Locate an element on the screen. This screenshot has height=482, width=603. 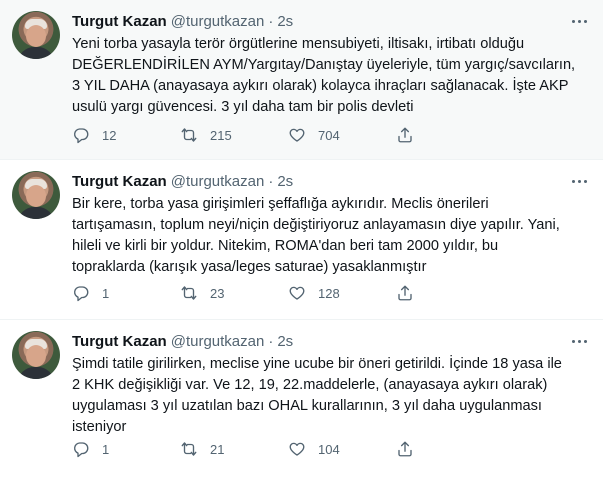
action-bar: 1 23 128 is located at coordinates (287, 293).